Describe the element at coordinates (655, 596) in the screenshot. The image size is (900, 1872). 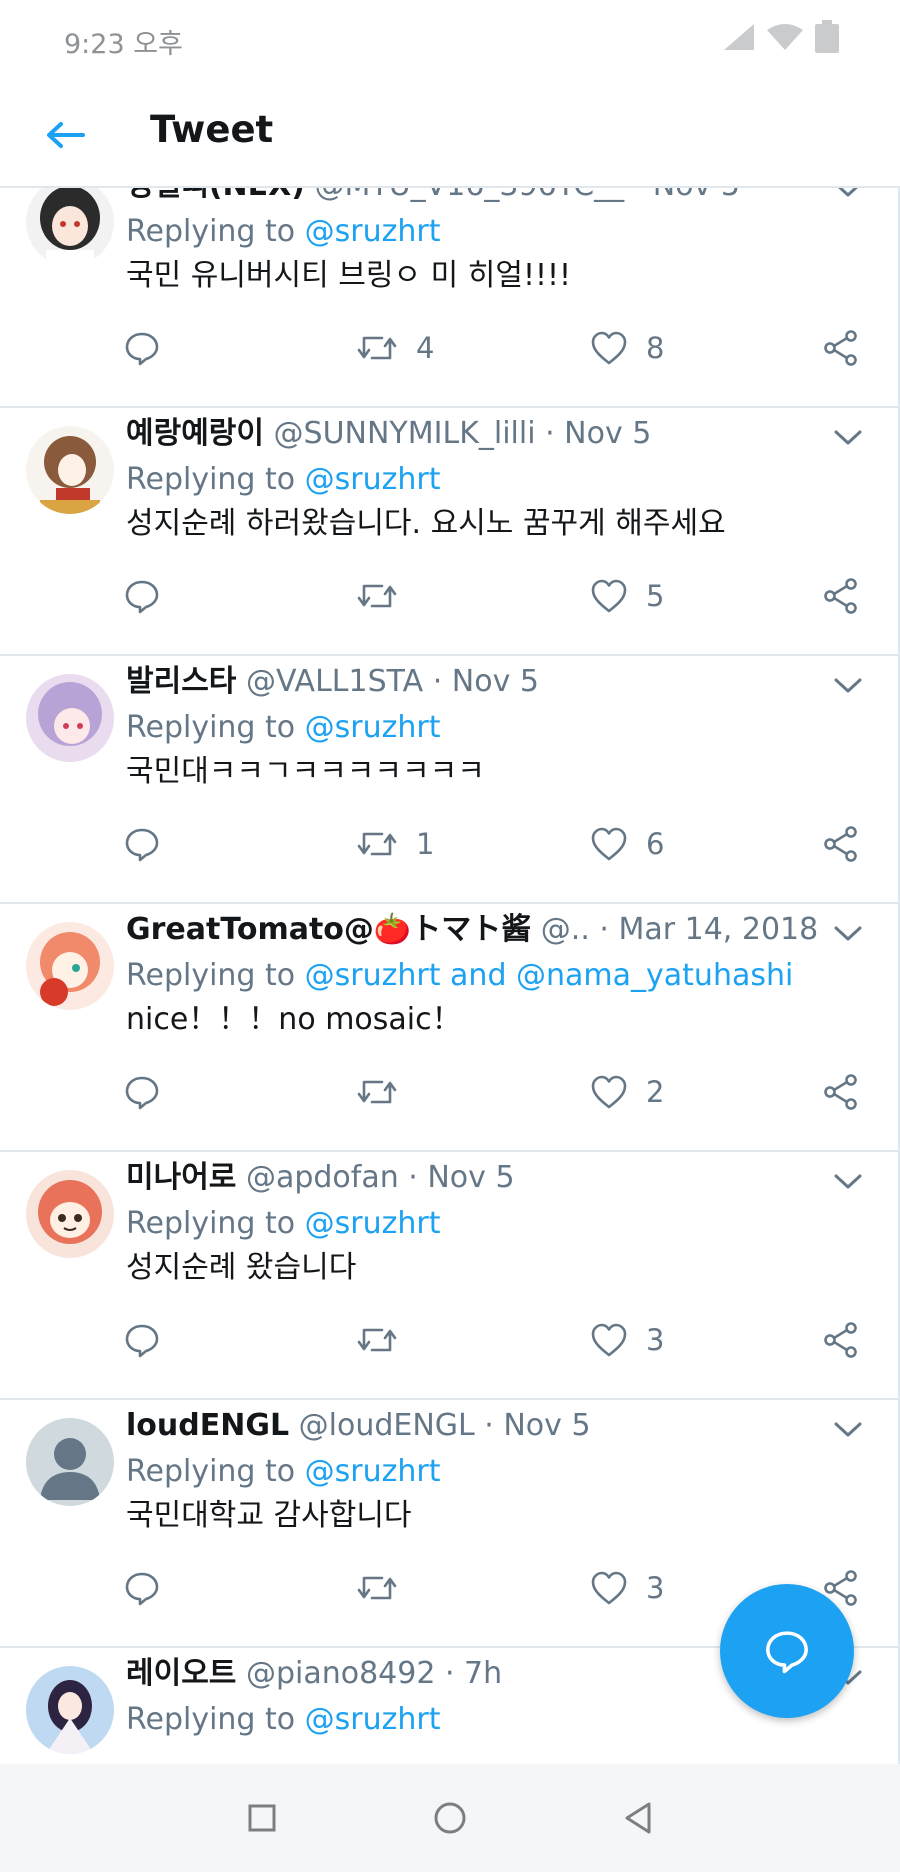
I see `like-count: 5` at that location.